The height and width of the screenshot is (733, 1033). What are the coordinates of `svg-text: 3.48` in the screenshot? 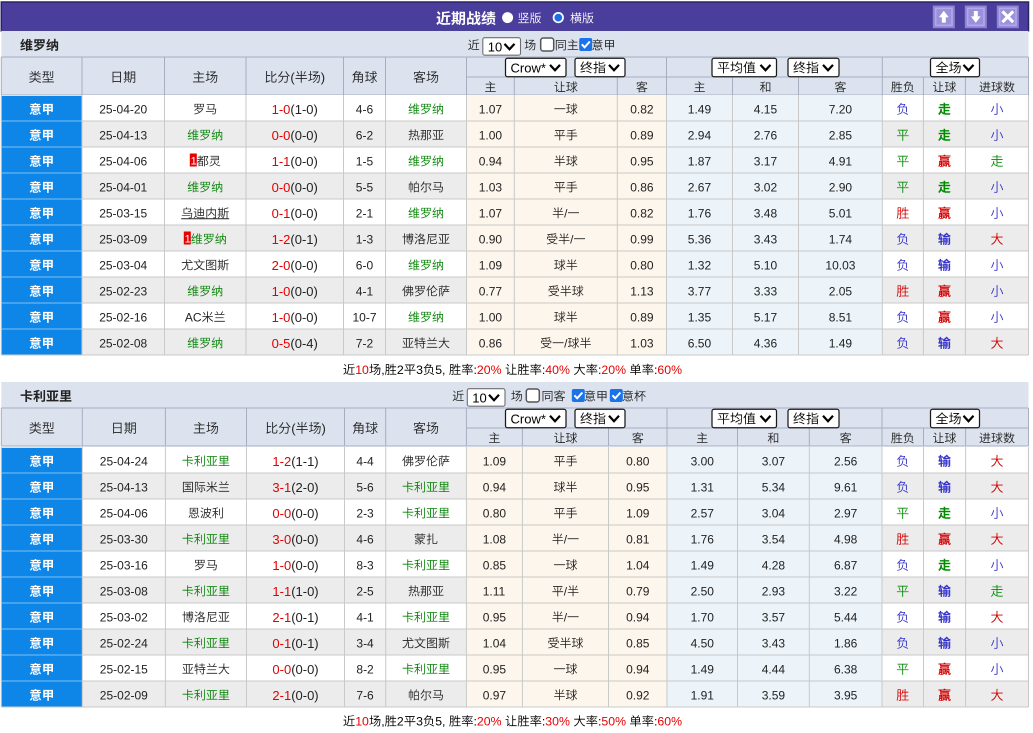 It's located at (766, 213).